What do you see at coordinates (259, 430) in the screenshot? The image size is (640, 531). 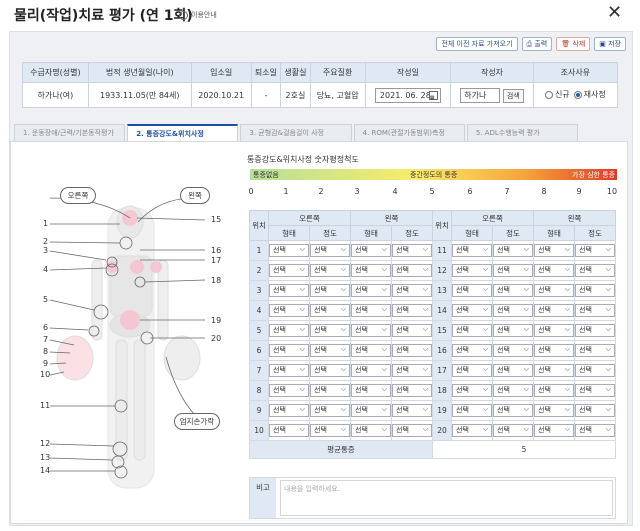 I see `position-number: 10` at bounding box center [259, 430].